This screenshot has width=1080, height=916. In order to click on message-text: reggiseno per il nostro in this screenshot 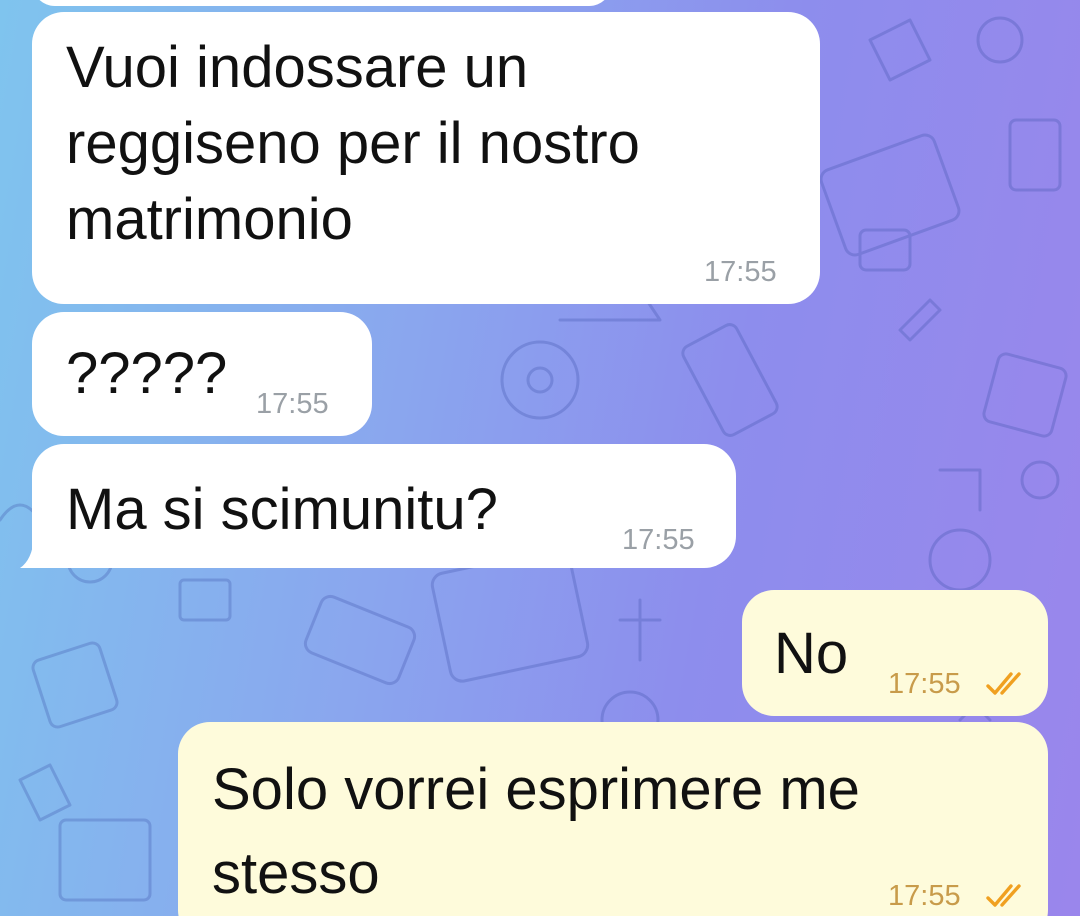, I will do `click(353, 143)`.